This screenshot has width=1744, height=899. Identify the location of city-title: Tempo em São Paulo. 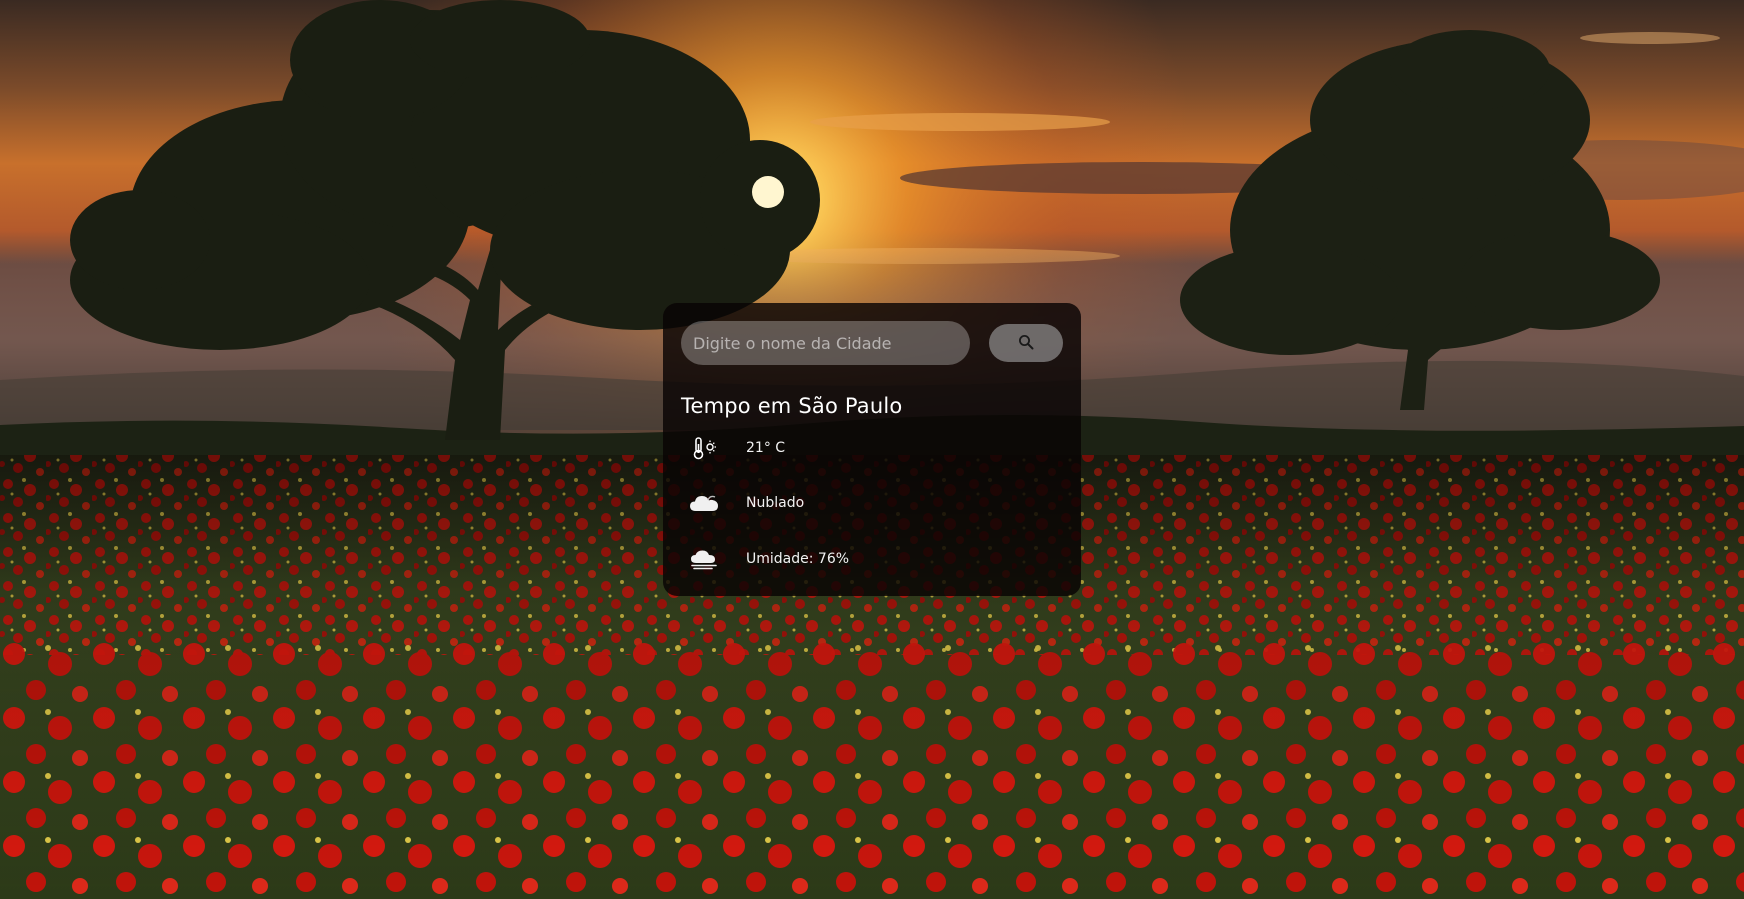
(792, 406).